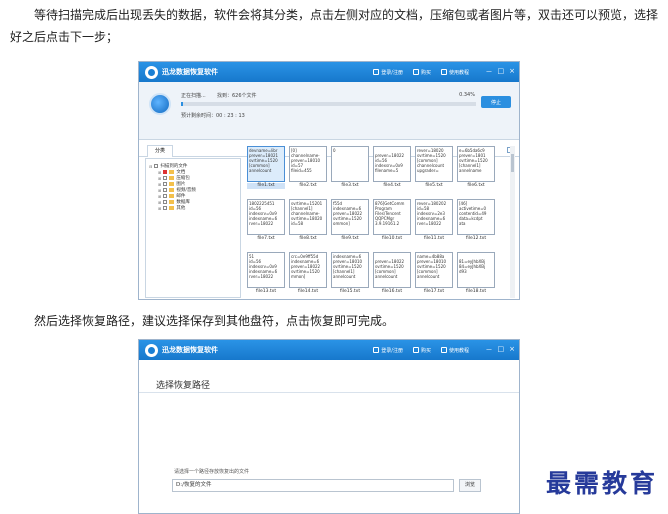 Image resolution: width=668 pixels, height=514 pixels. Describe the element at coordinates (467, 95) in the screenshot. I see `scan-percent: 0.34%` at that location.